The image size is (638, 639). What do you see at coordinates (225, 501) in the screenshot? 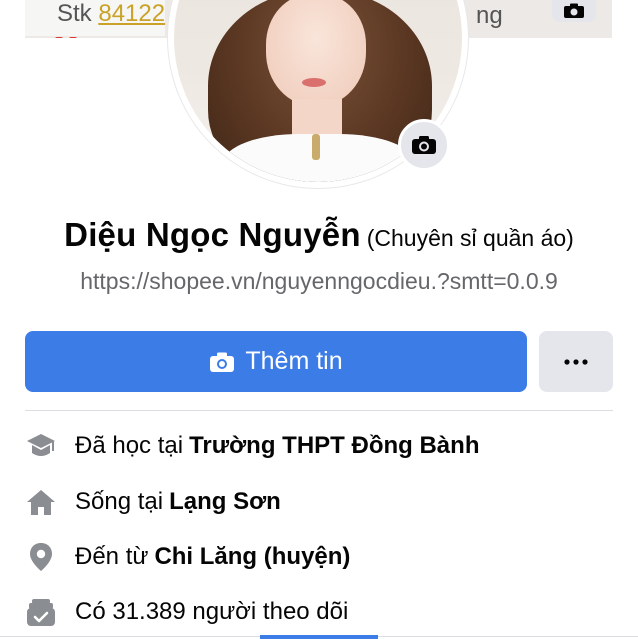
I see `detail-lives-in-value: Lạng Sơn` at bounding box center [225, 501].